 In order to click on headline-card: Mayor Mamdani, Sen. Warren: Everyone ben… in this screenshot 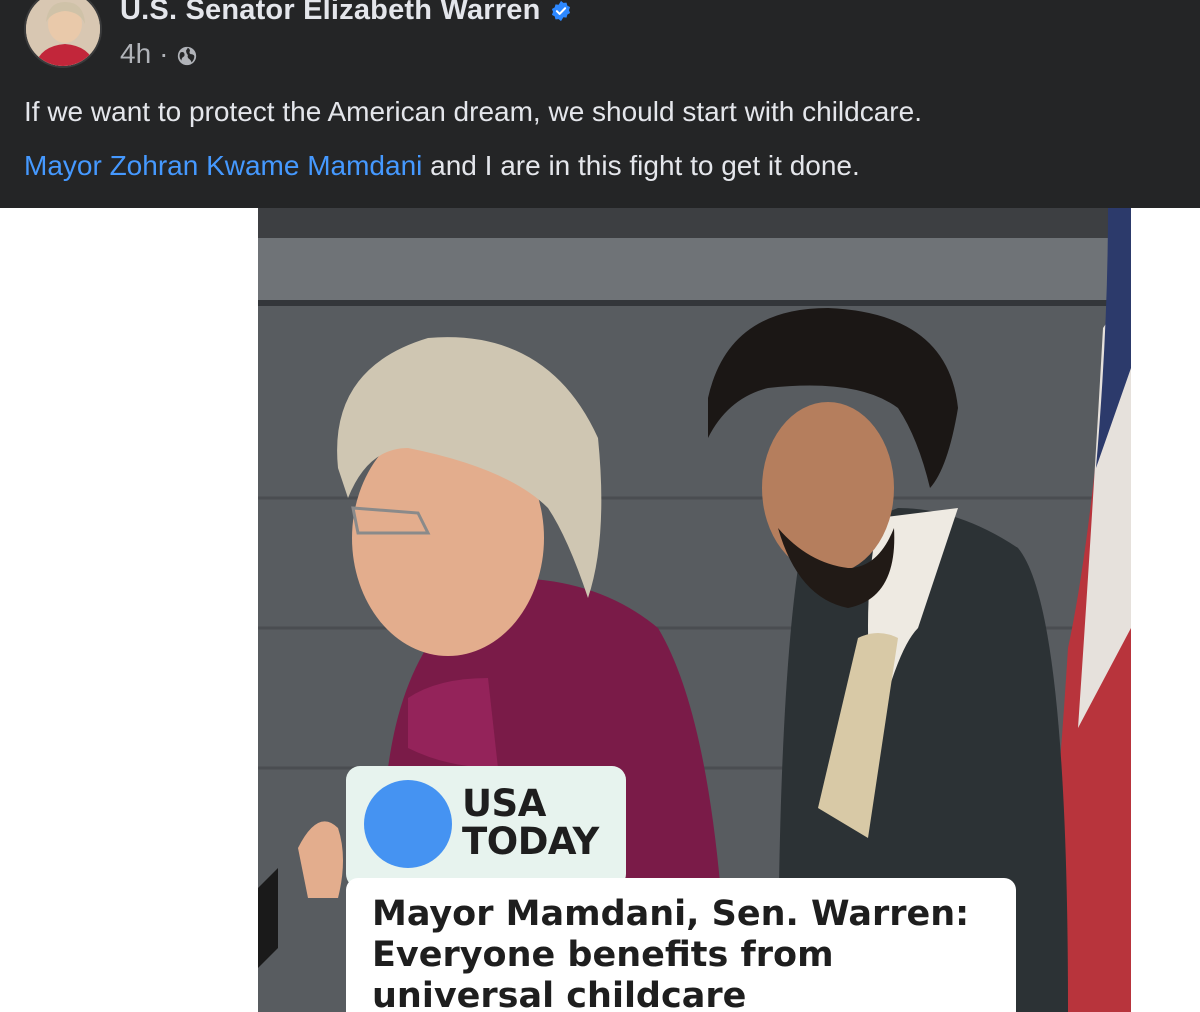, I will do `click(681, 945)`.